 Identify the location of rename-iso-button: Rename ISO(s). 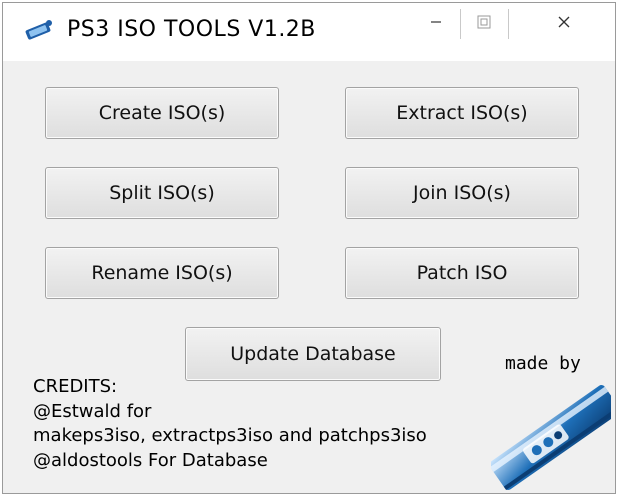
(162, 273).